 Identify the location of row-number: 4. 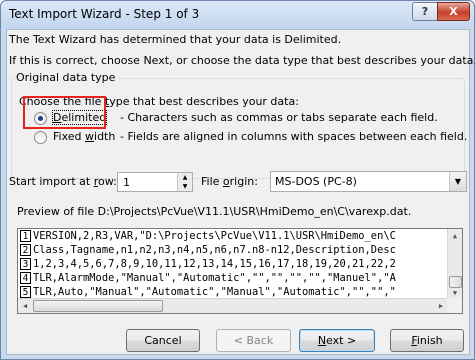
(25, 278).